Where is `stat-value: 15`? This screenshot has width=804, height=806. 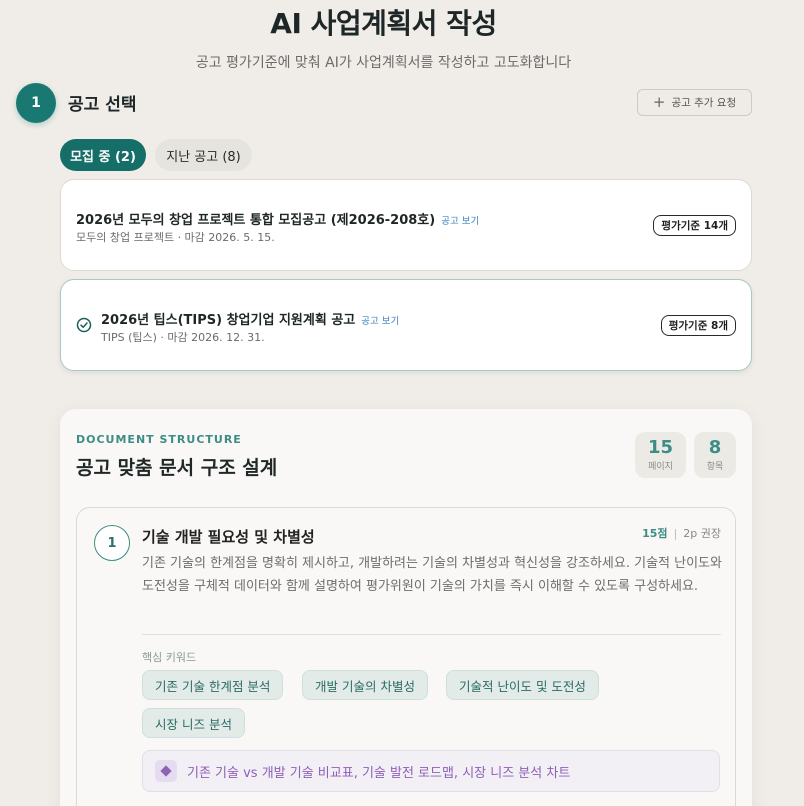
stat-value: 15 is located at coordinates (660, 447).